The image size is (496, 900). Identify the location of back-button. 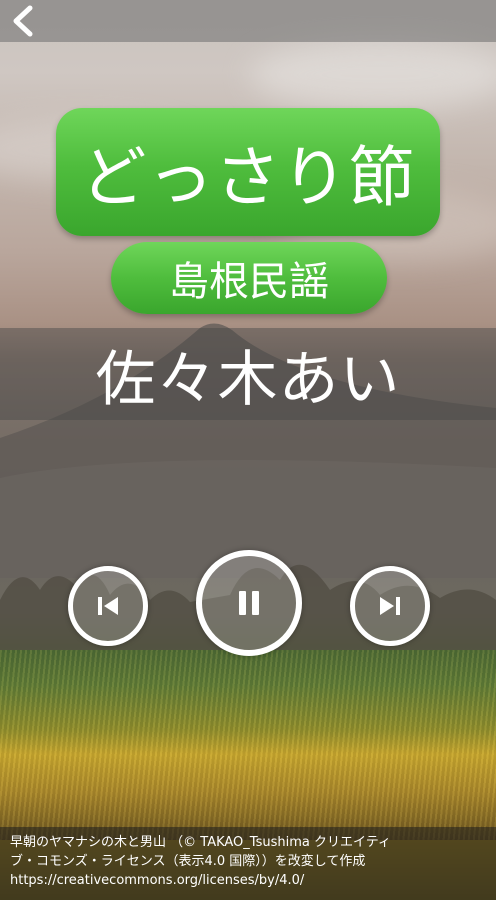
(25, 21).